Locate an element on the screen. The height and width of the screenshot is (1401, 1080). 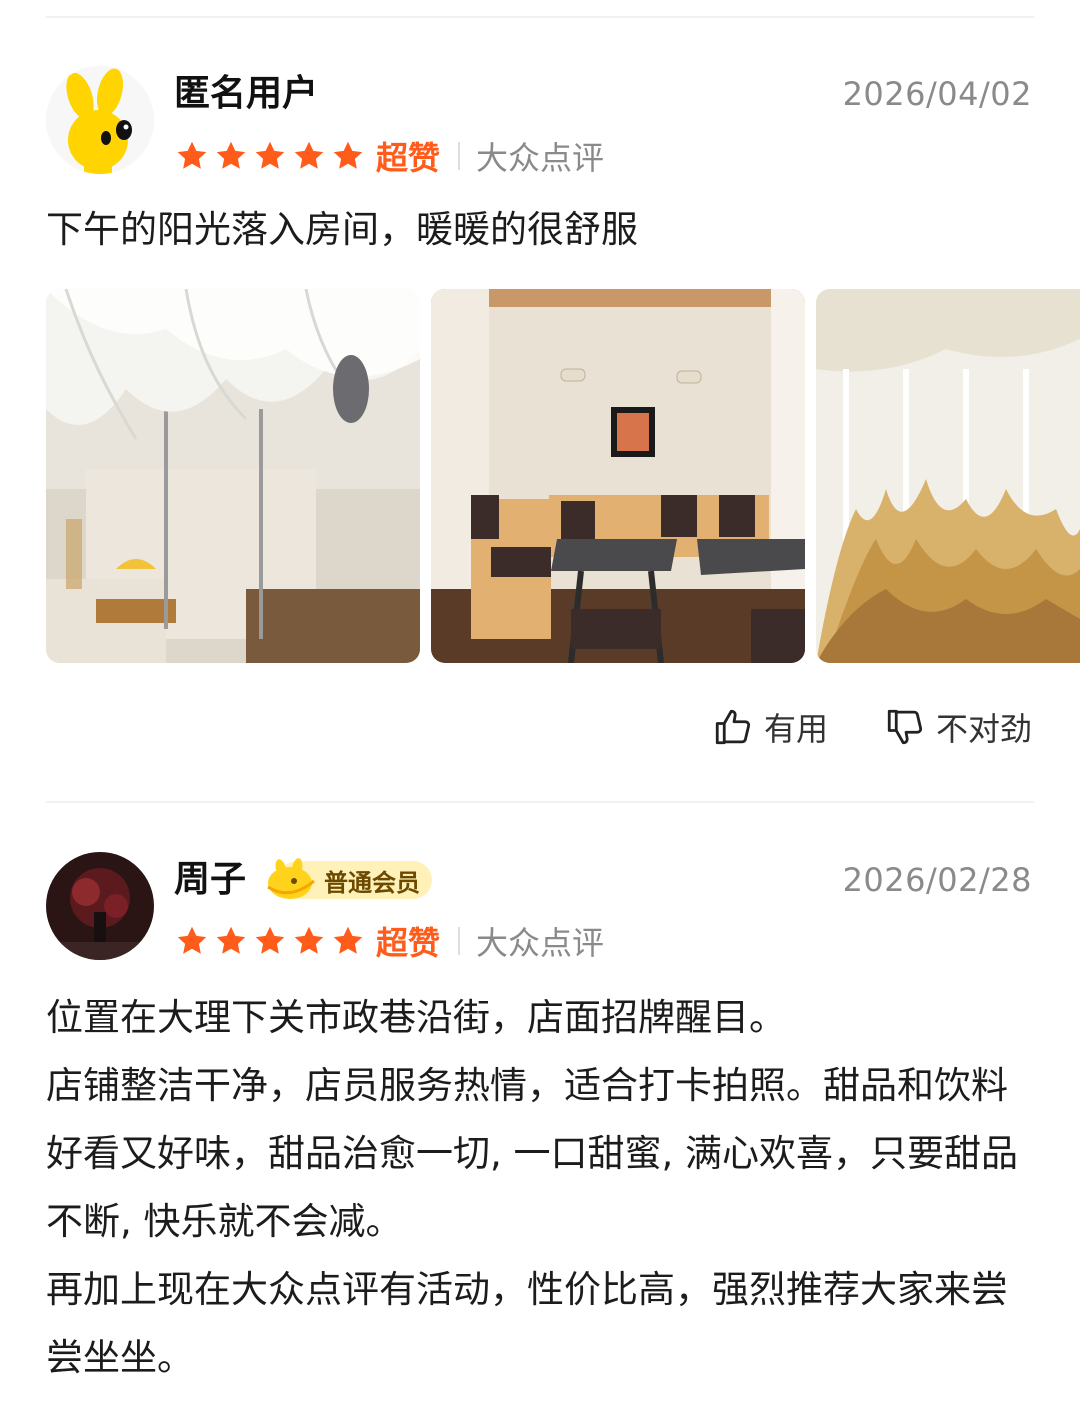
wrong-button: 不对劲 is located at coordinates (958, 727).